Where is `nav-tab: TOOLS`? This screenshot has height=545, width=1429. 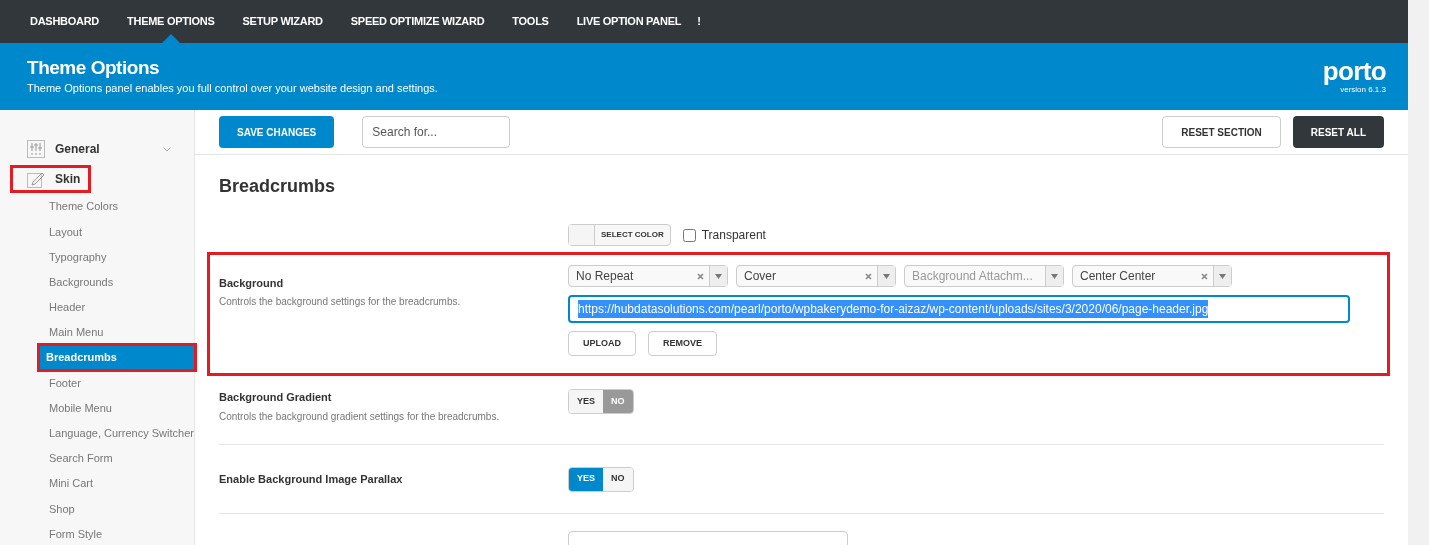
nav-tab: TOOLS is located at coordinates (530, 21).